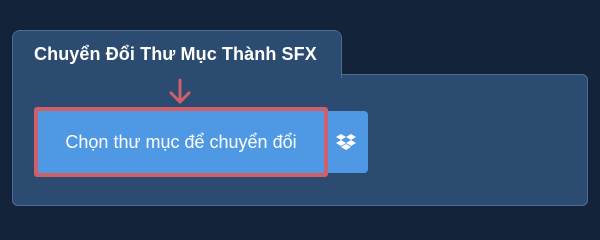 The width and height of the screenshot is (600, 240). I want to click on arrow-down-icon, so click(180, 91).